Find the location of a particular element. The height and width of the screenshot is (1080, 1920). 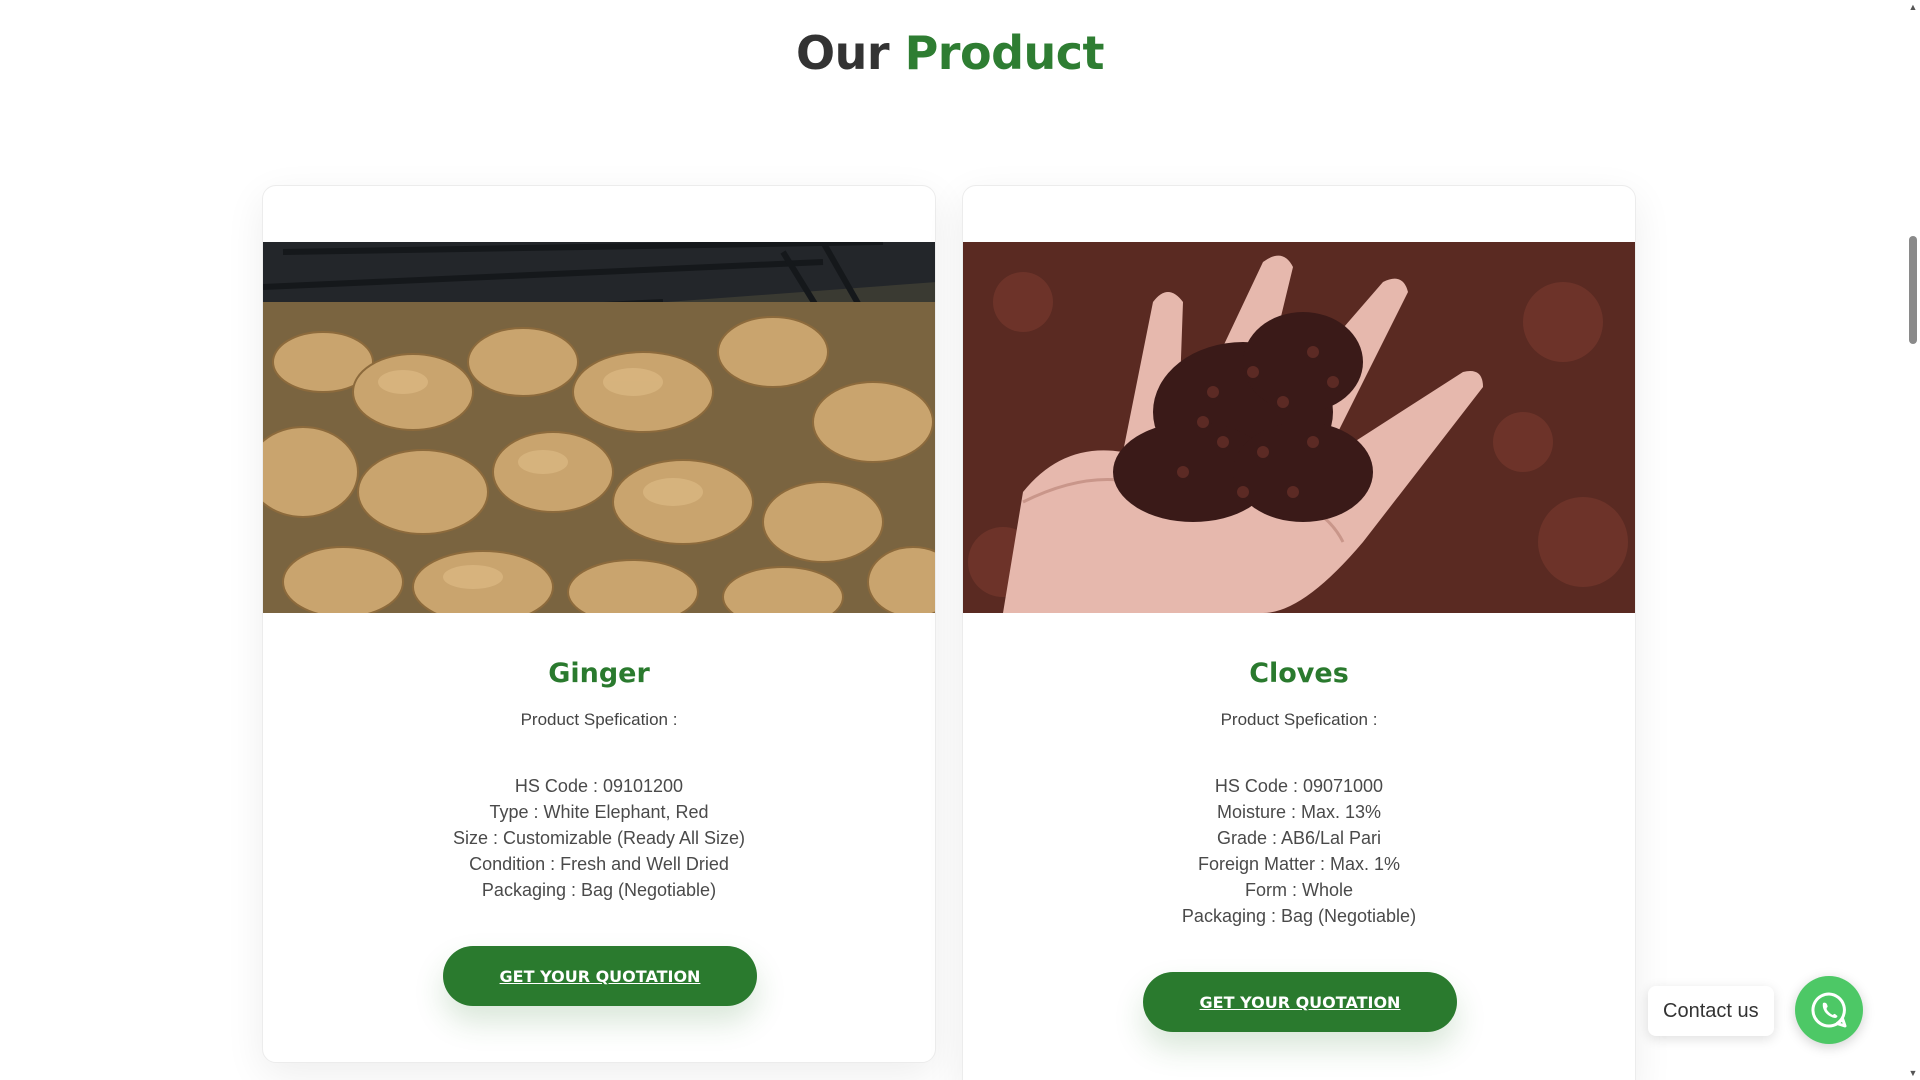

section-title-part2: Product is located at coordinates (1004, 53).